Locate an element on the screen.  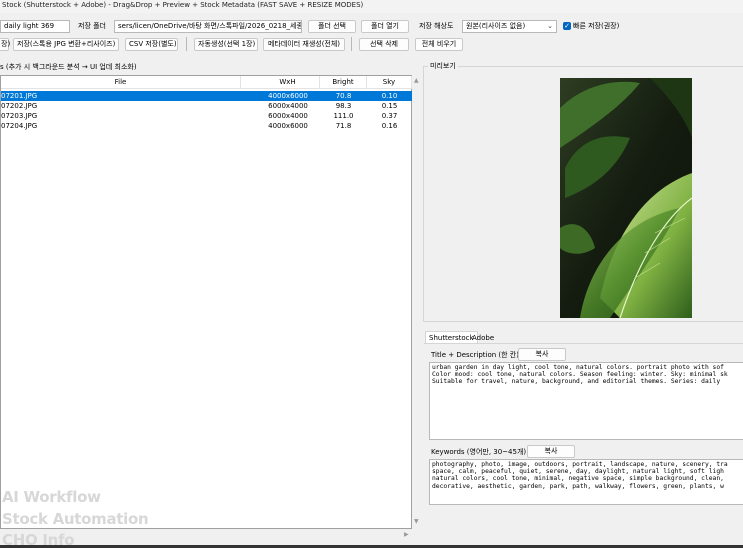
preview-label: 미리보기 is located at coordinates (443, 66).